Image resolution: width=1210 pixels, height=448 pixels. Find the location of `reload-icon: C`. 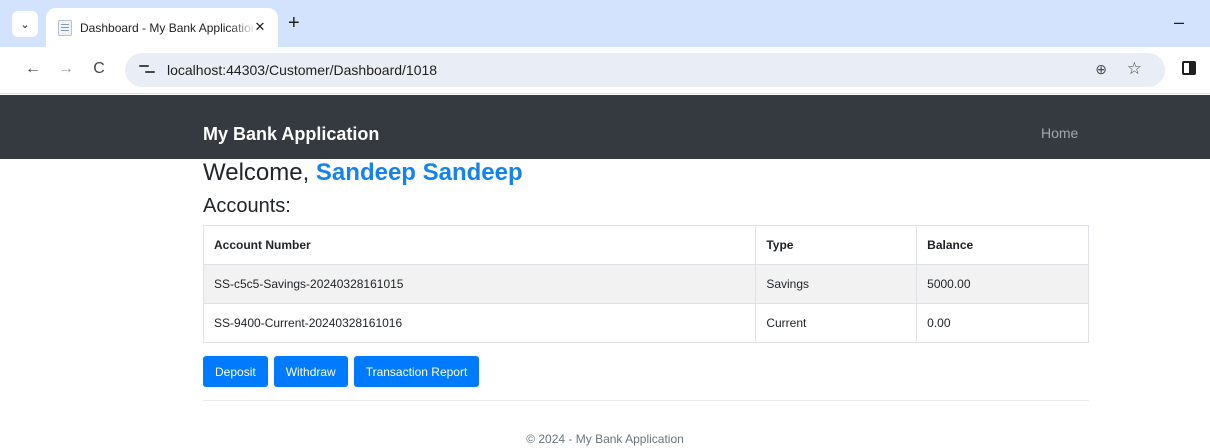

reload-icon: C is located at coordinates (99, 69).